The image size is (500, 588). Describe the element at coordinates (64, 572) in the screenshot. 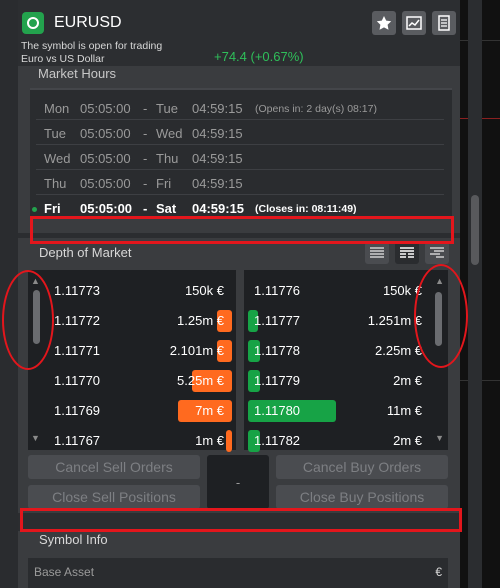

I see `base-asset-label: Base Asset` at that location.